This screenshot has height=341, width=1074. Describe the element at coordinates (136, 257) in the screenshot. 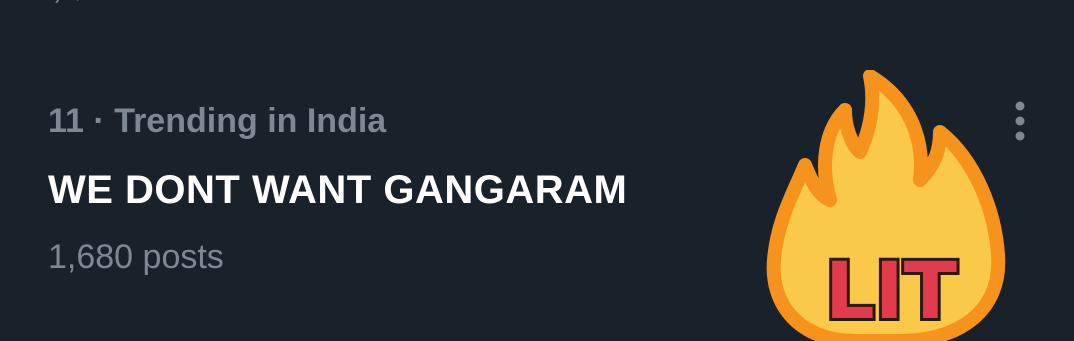

I see `trend-post-count: 1,680 posts` at that location.